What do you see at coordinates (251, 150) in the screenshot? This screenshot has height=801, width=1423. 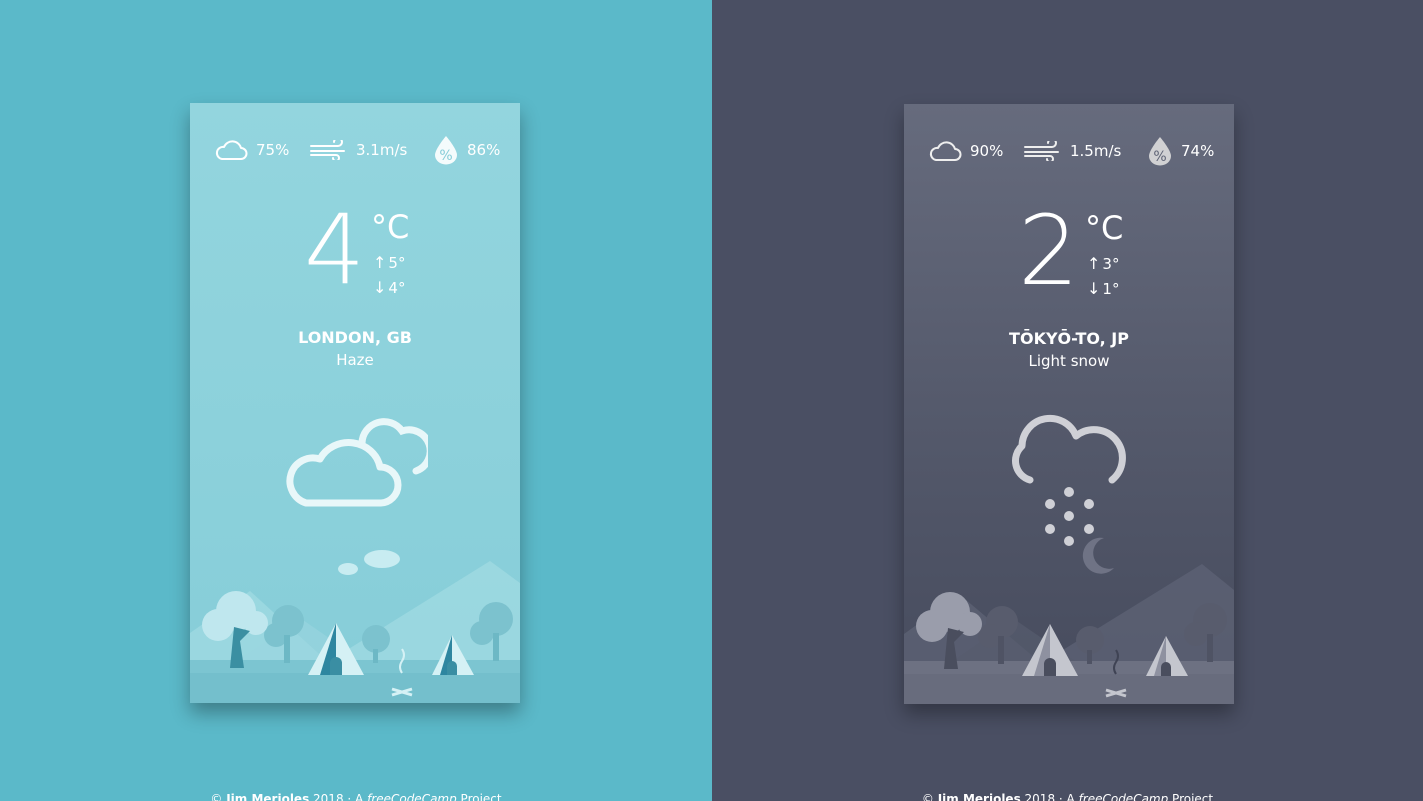 I see `cloudiness-stat: 75%` at bounding box center [251, 150].